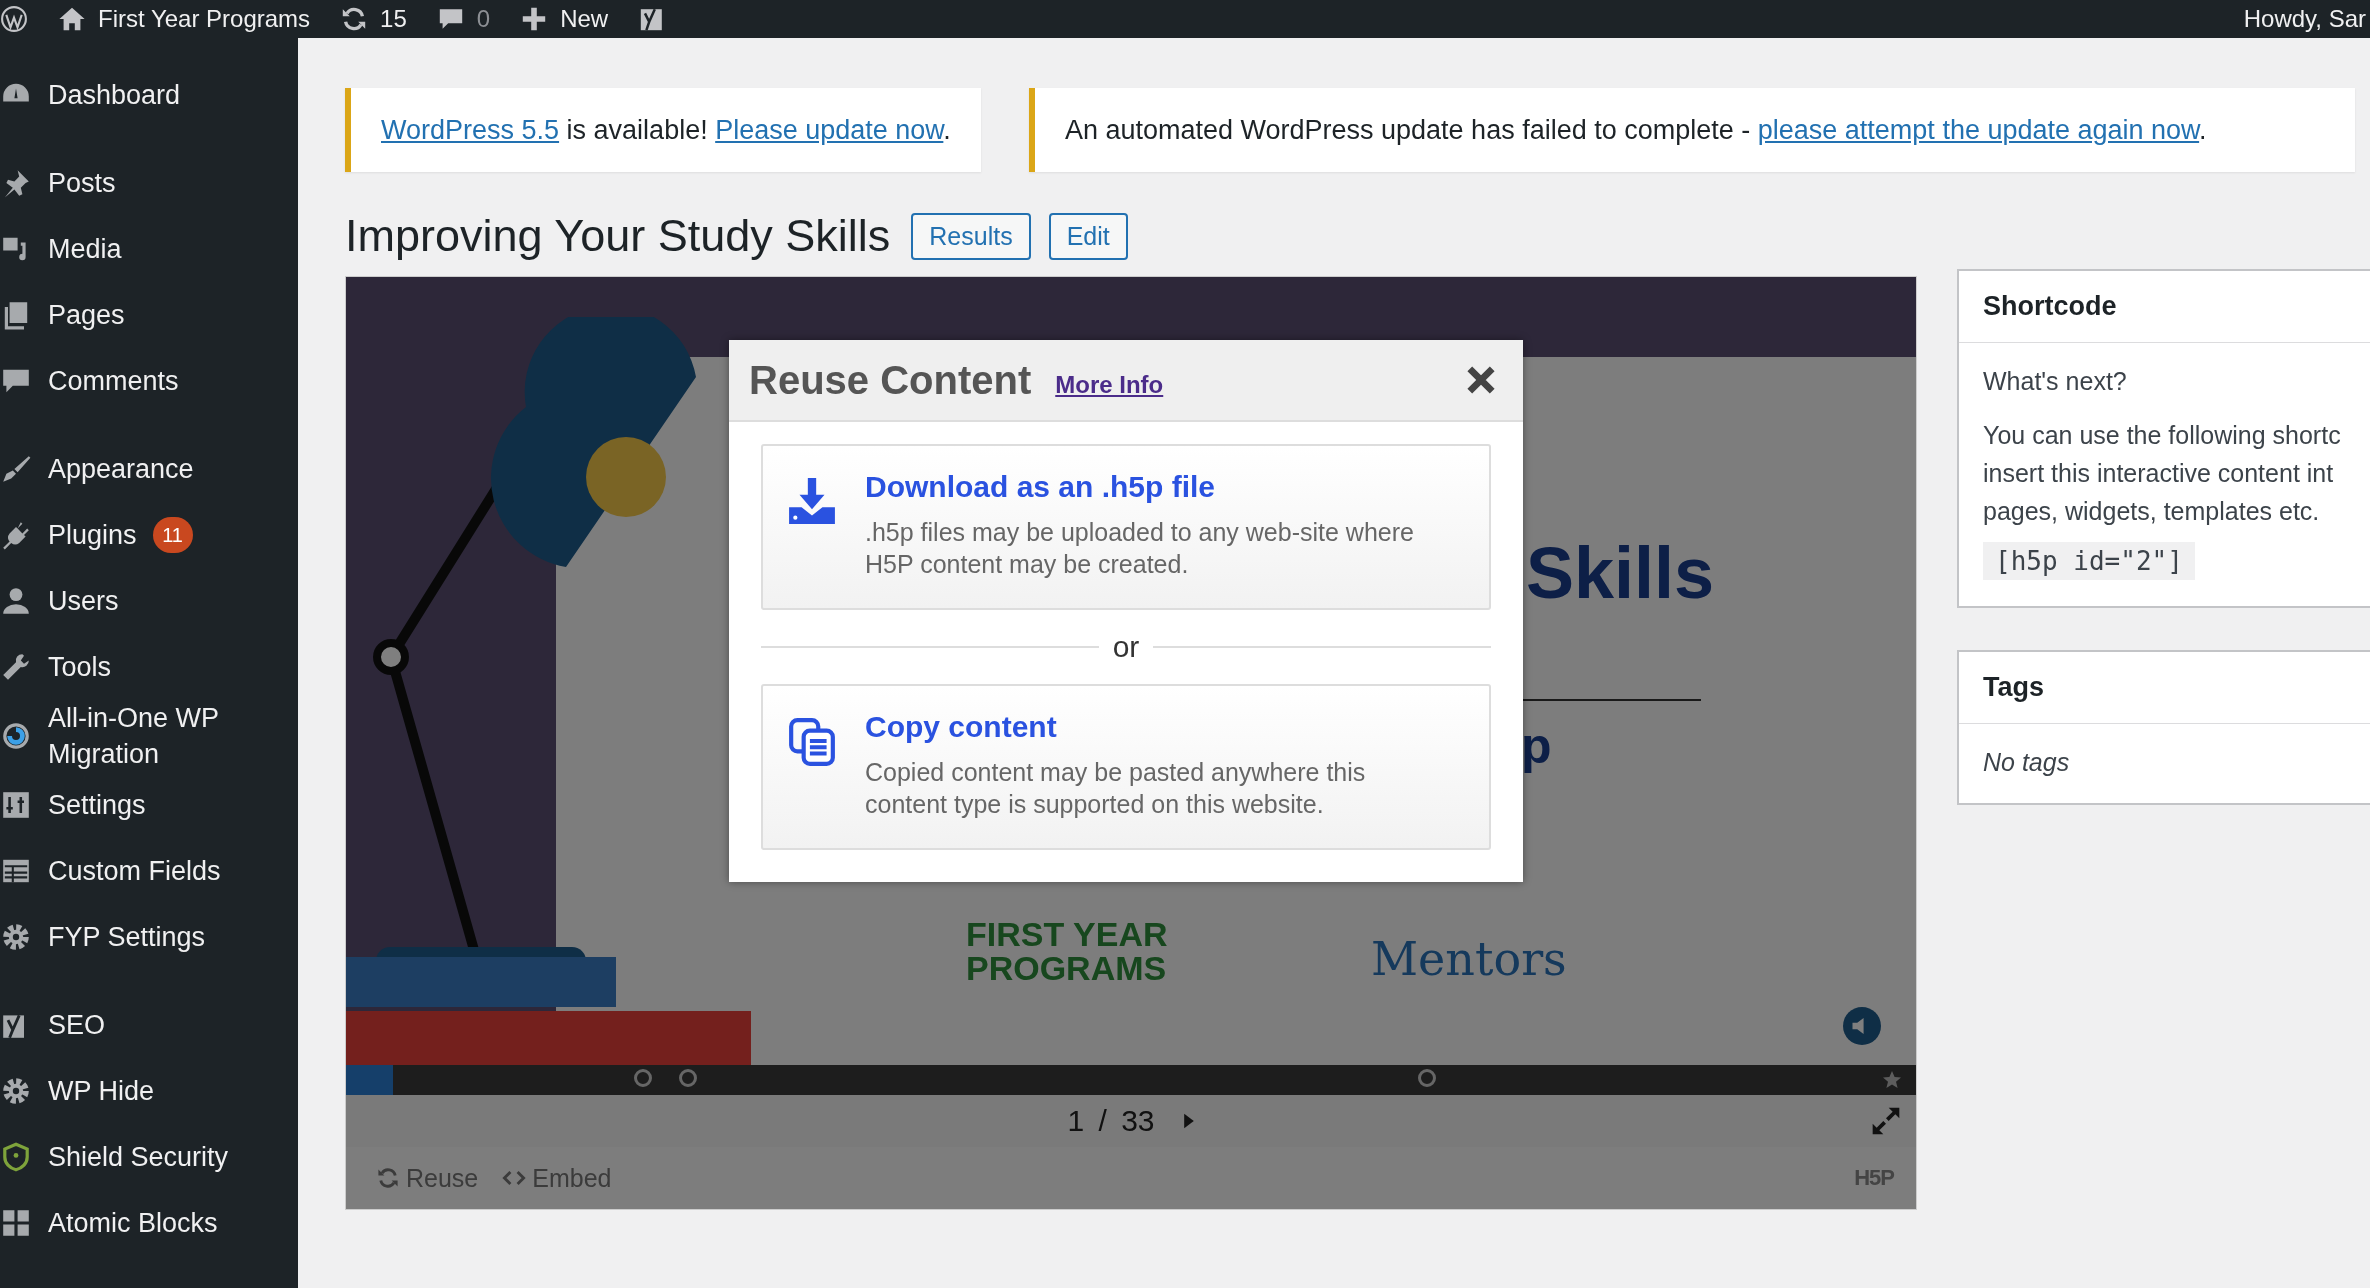 The image size is (2370, 1288). What do you see at coordinates (961, 727) in the screenshot?
I see `option-title: Copy content` at bounding box center [961, 727].